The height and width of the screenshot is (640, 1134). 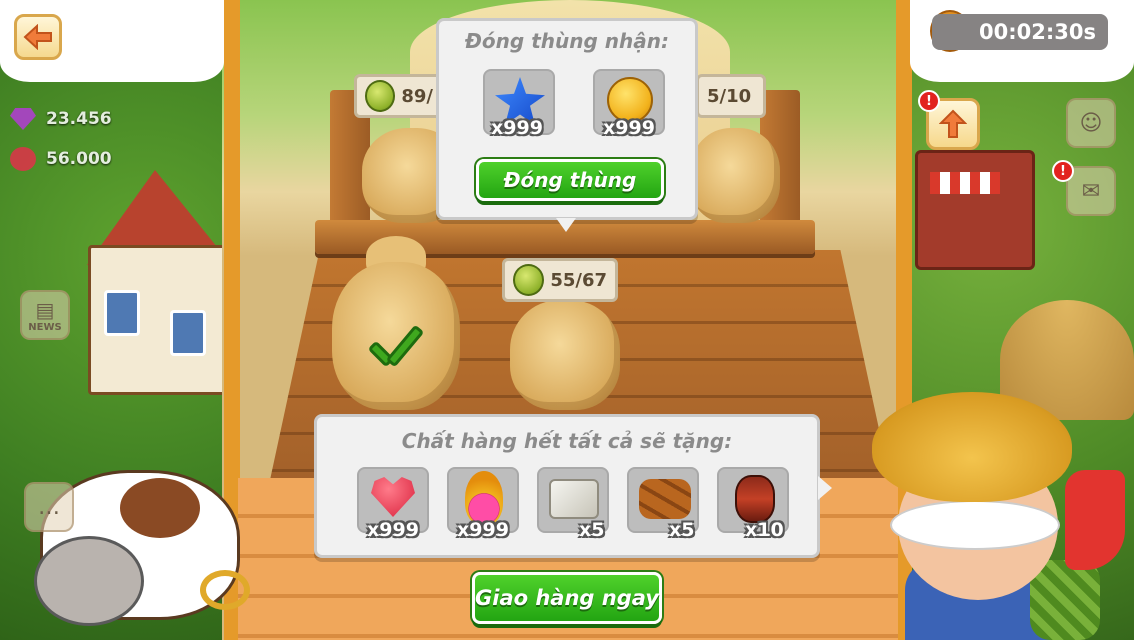 What do you see at coordinates (567, 41) in the screenshot?
I see `crate-popup-title: Đóng thùng nhận:` at bounding box center [567, 41].